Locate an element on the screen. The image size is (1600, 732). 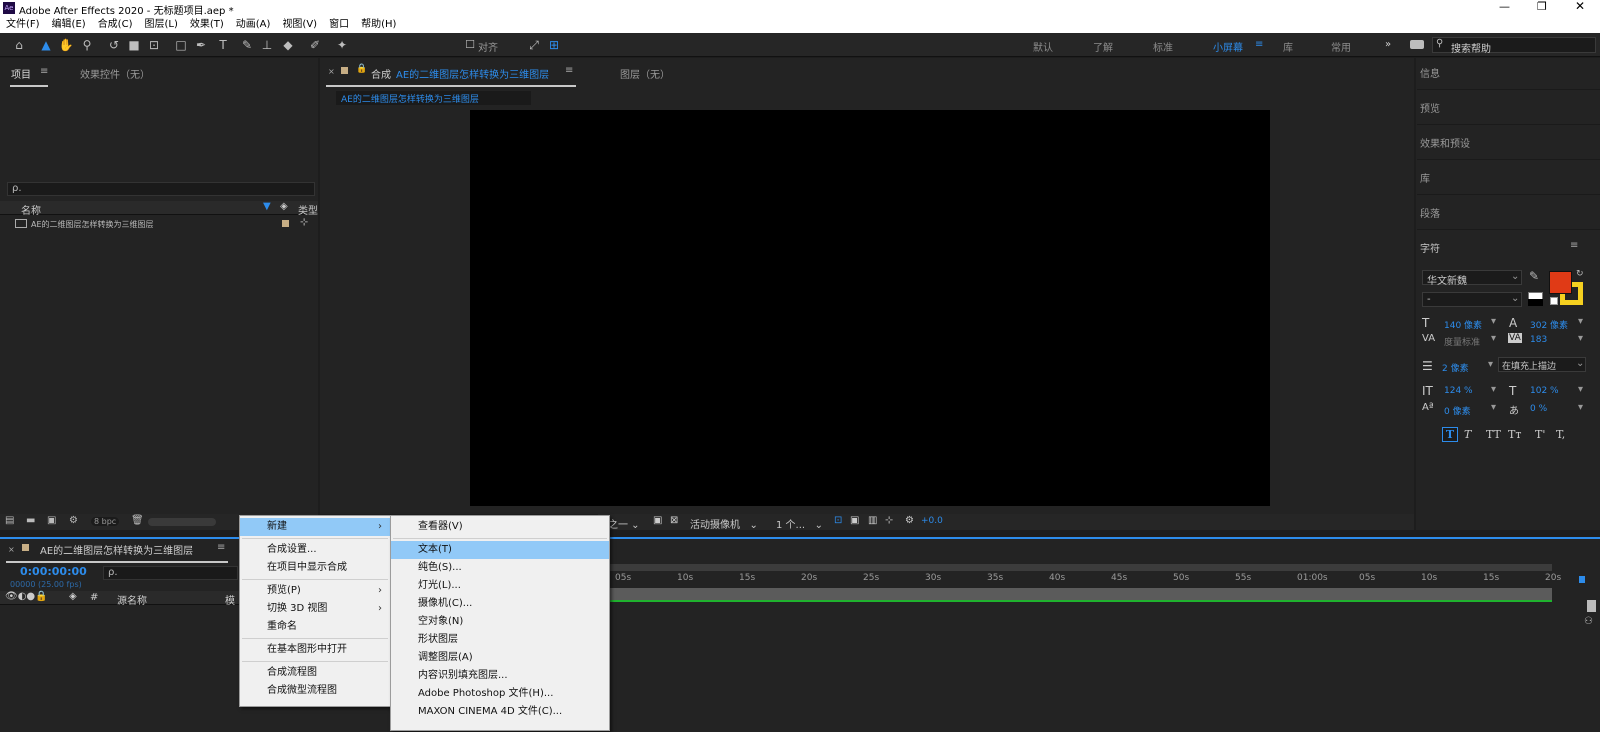
project-search-input: ρ. is located at coordinates (161, 189).